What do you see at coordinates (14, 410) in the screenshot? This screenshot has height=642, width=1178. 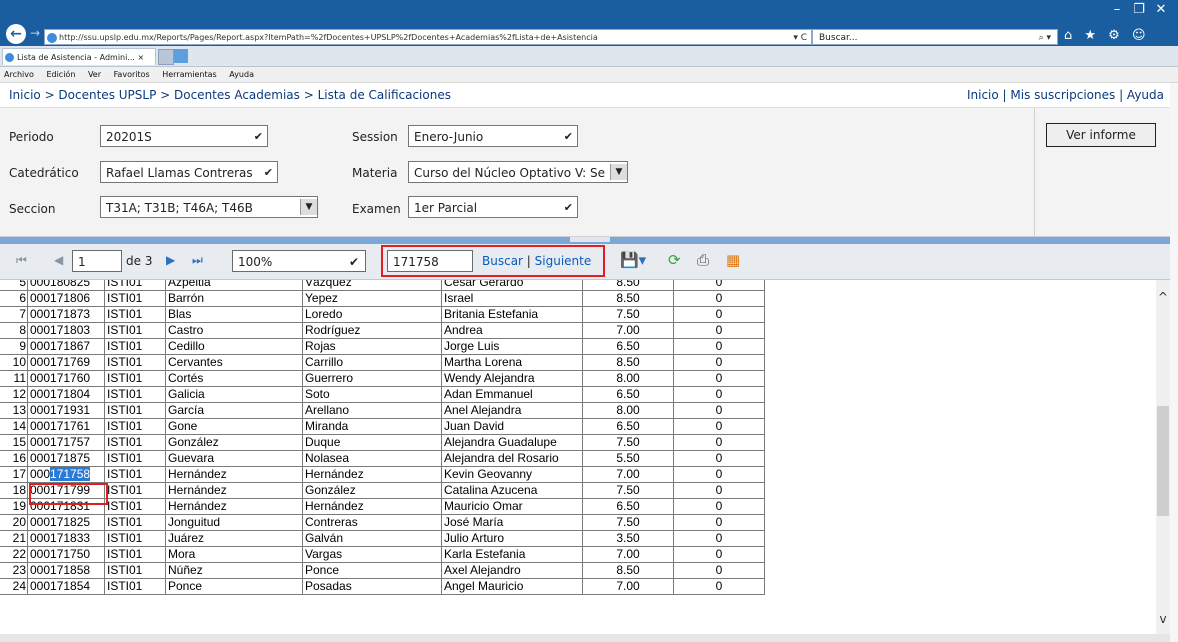 I see `row-number: 13` at bounding box center [14, 410].